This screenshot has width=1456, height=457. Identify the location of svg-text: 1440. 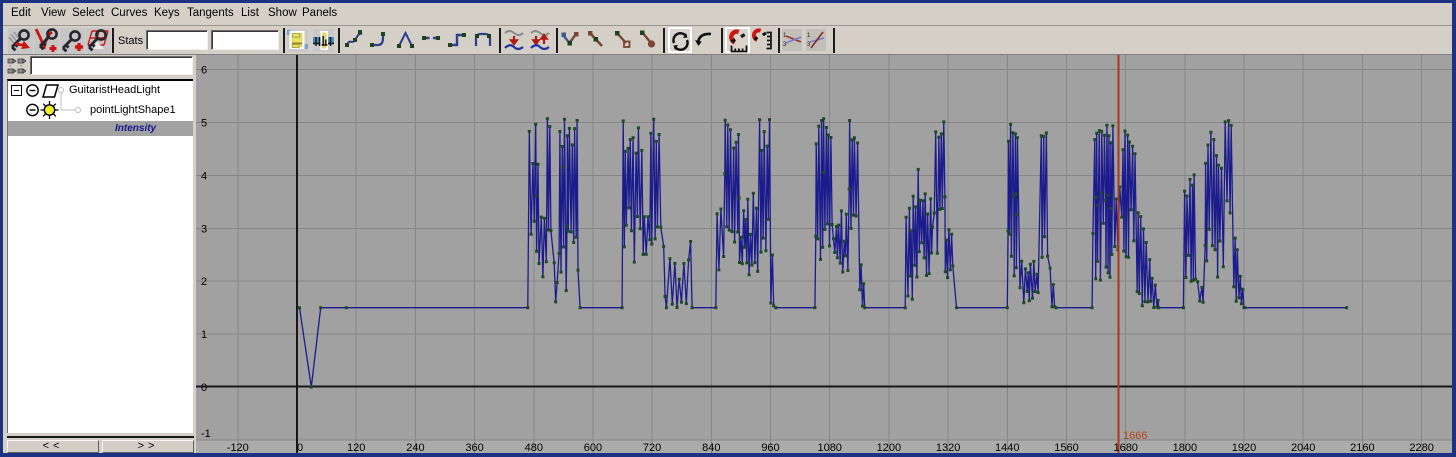
(1007, 447).